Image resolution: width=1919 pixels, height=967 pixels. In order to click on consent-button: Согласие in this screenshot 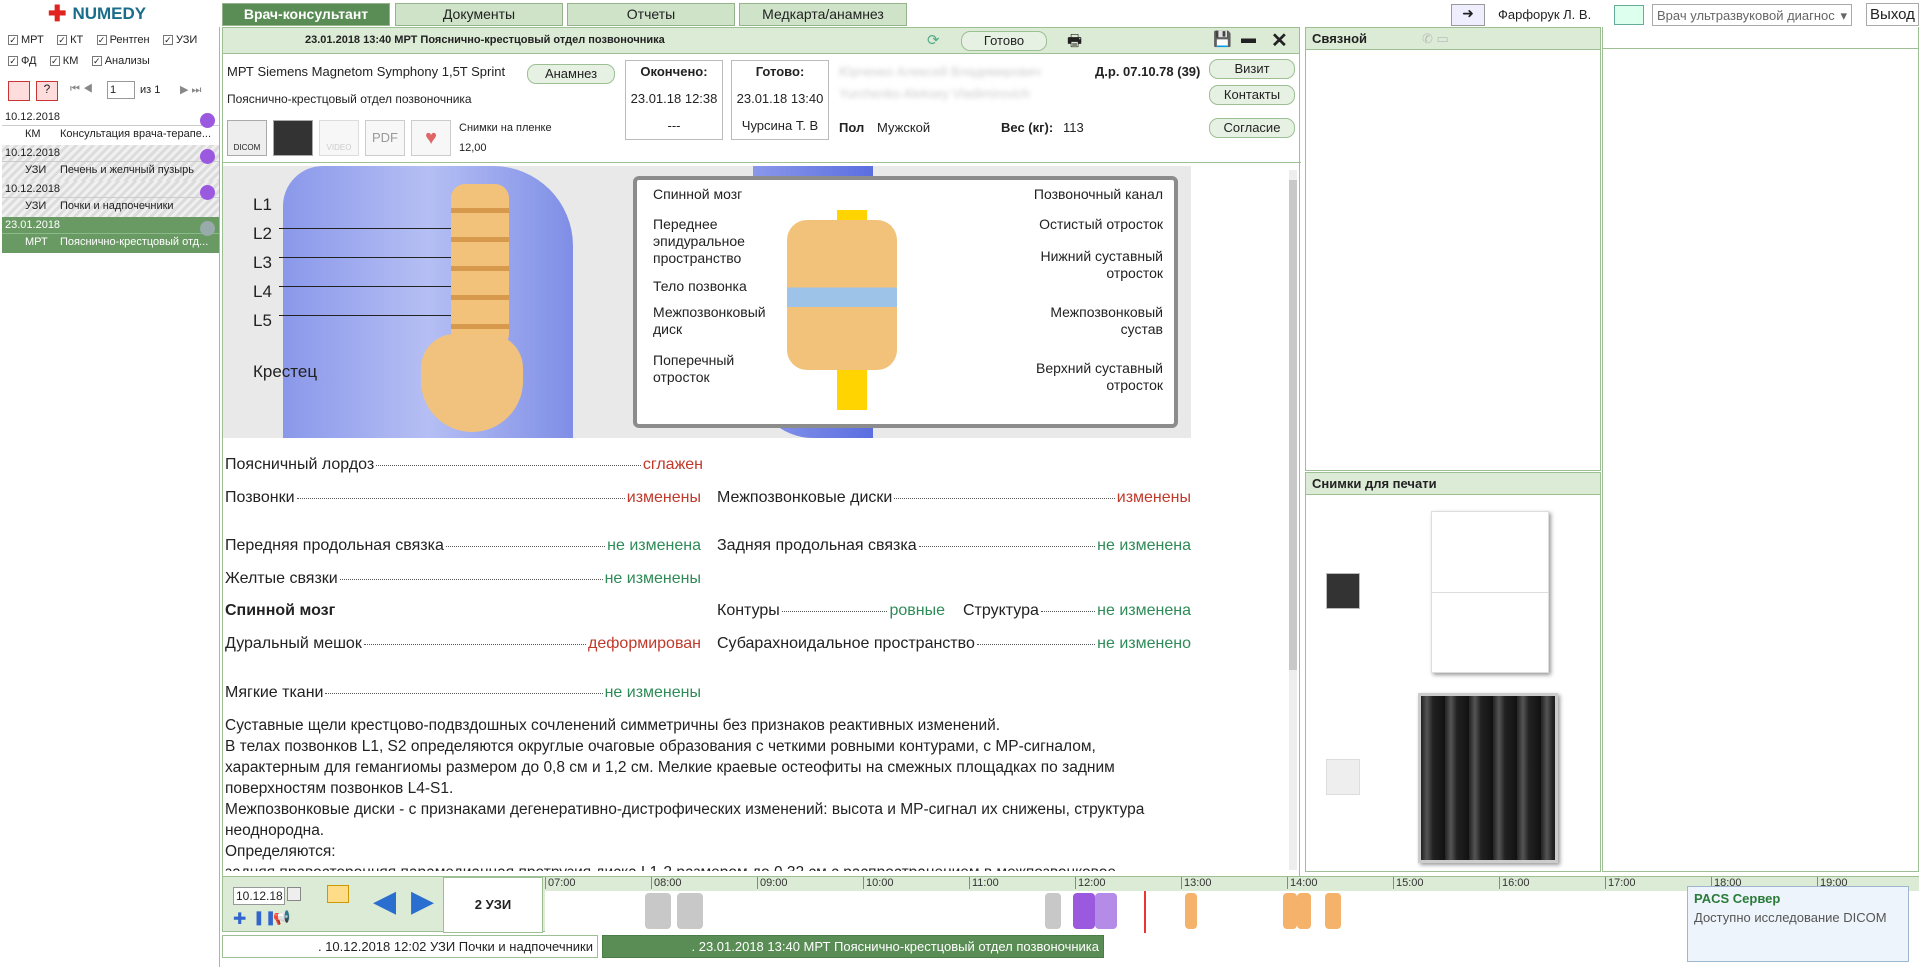, I will do `click(1252, 128)`.